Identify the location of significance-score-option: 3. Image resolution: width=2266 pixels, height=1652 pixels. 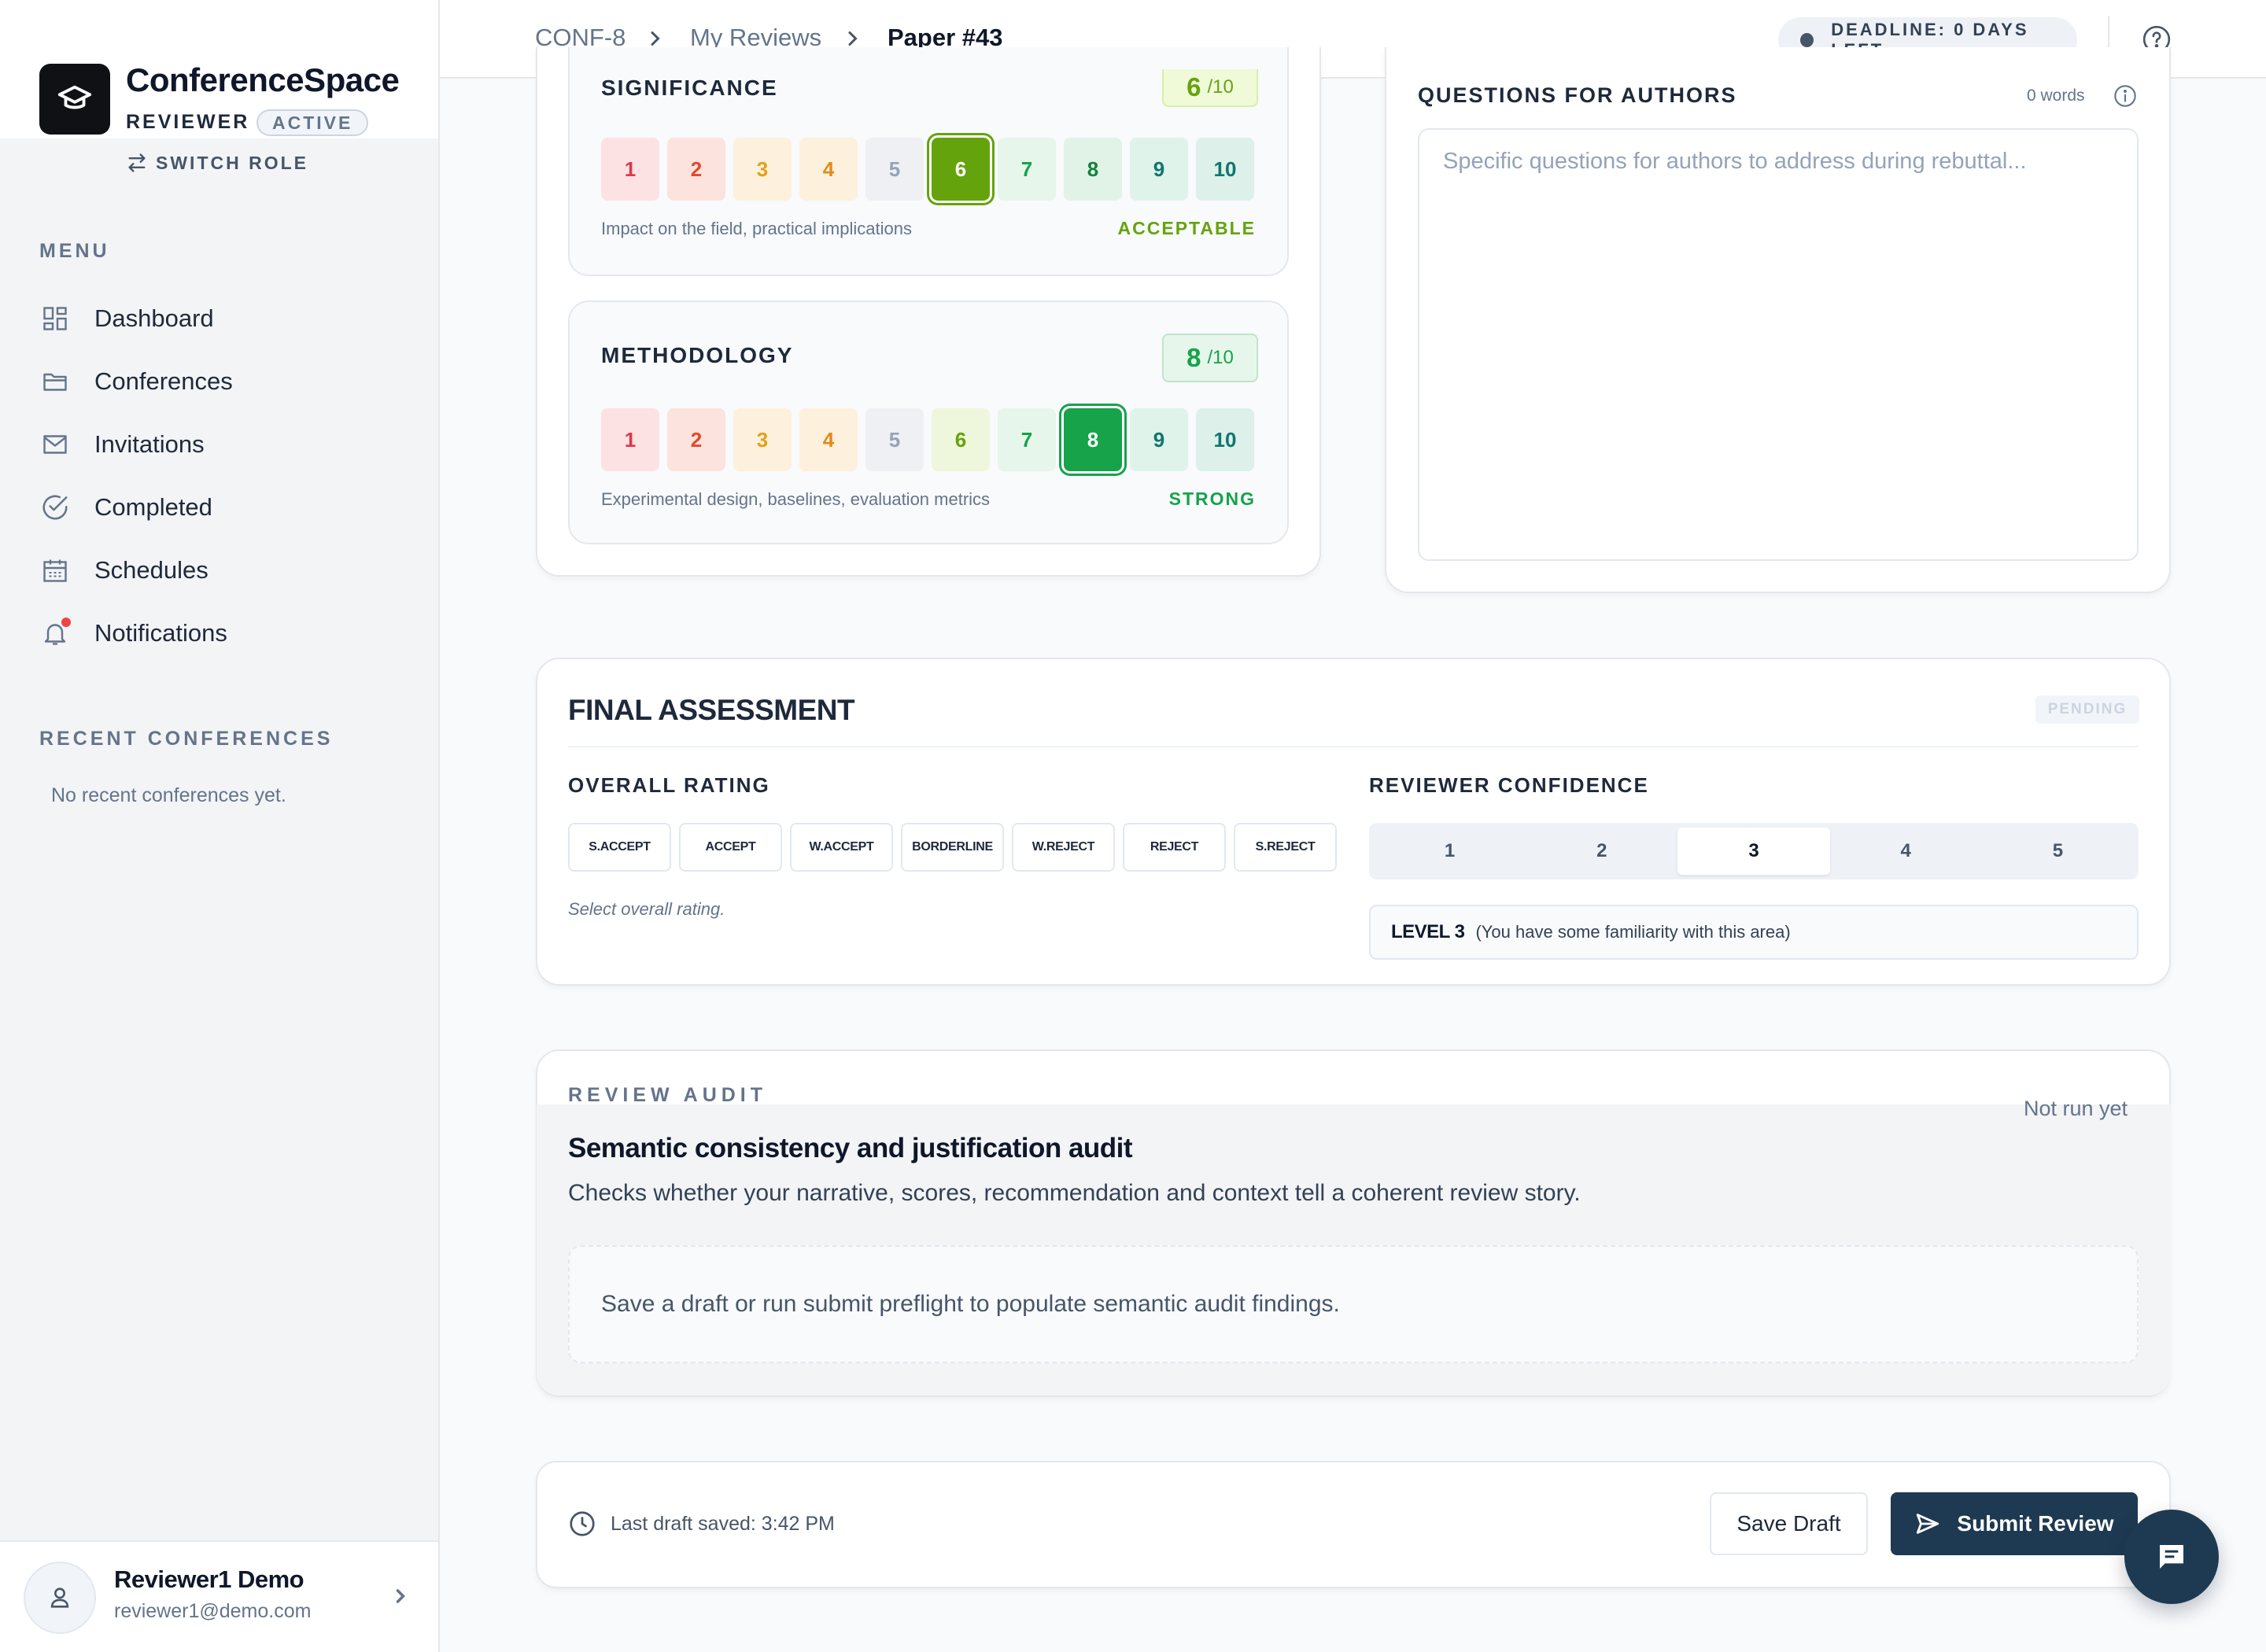
(762, 169).